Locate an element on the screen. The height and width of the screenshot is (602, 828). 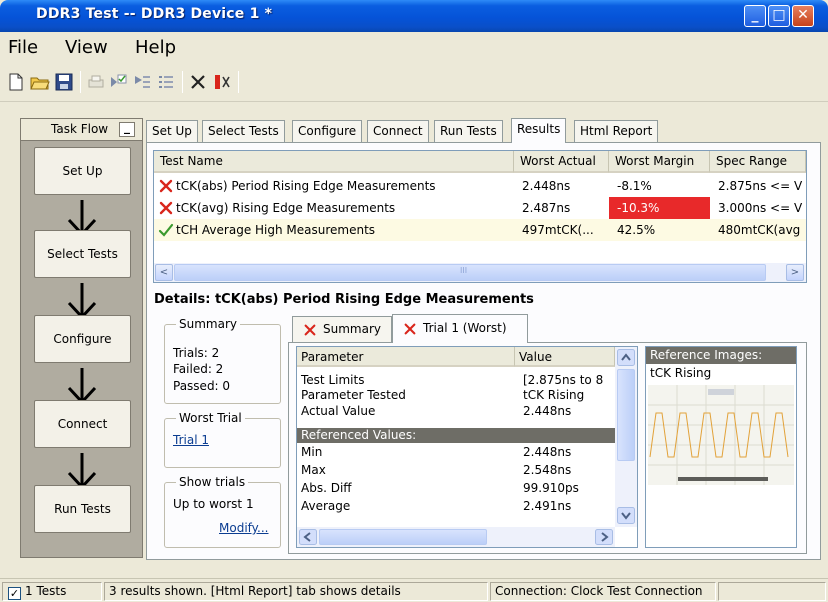
tab-select-tests: Select Tests is located at coordinates (243, 131).